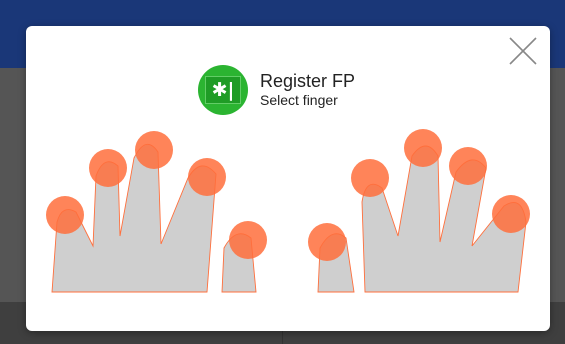 Image resolution: width=565 pixels, height=344 pixels. What do you see at coordinates (154, 150) in the screenshot?
I see `left-middle-finger-dot` at bounding box center [154, 150].